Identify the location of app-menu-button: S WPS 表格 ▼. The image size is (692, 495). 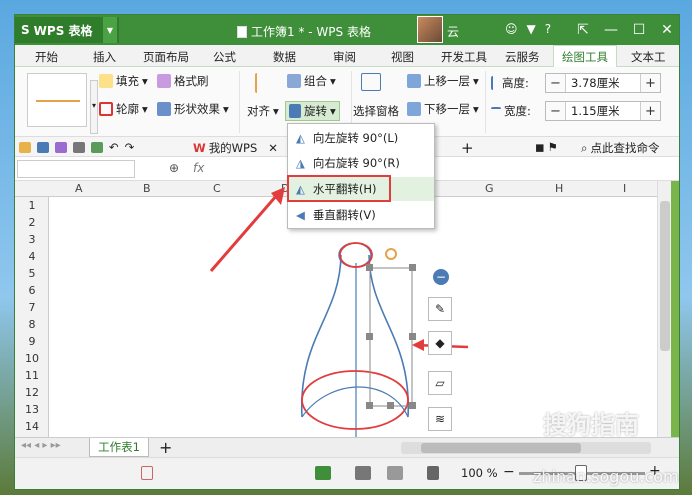
(67, 30).